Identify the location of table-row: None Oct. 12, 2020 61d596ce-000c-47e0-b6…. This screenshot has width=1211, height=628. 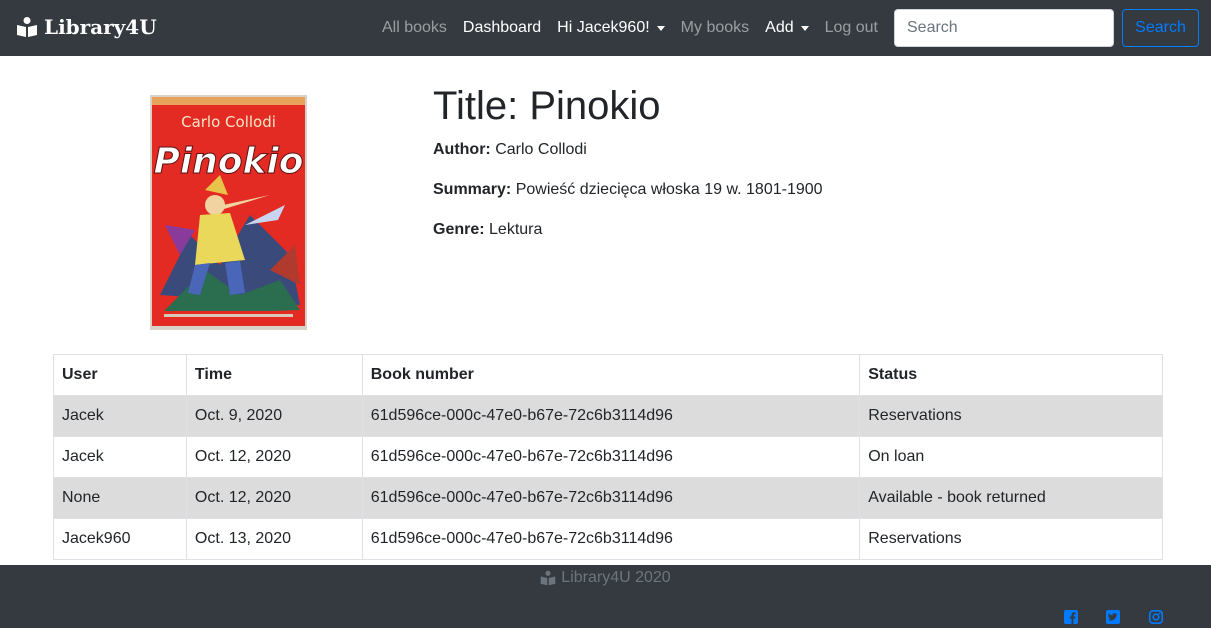
(608, 498).